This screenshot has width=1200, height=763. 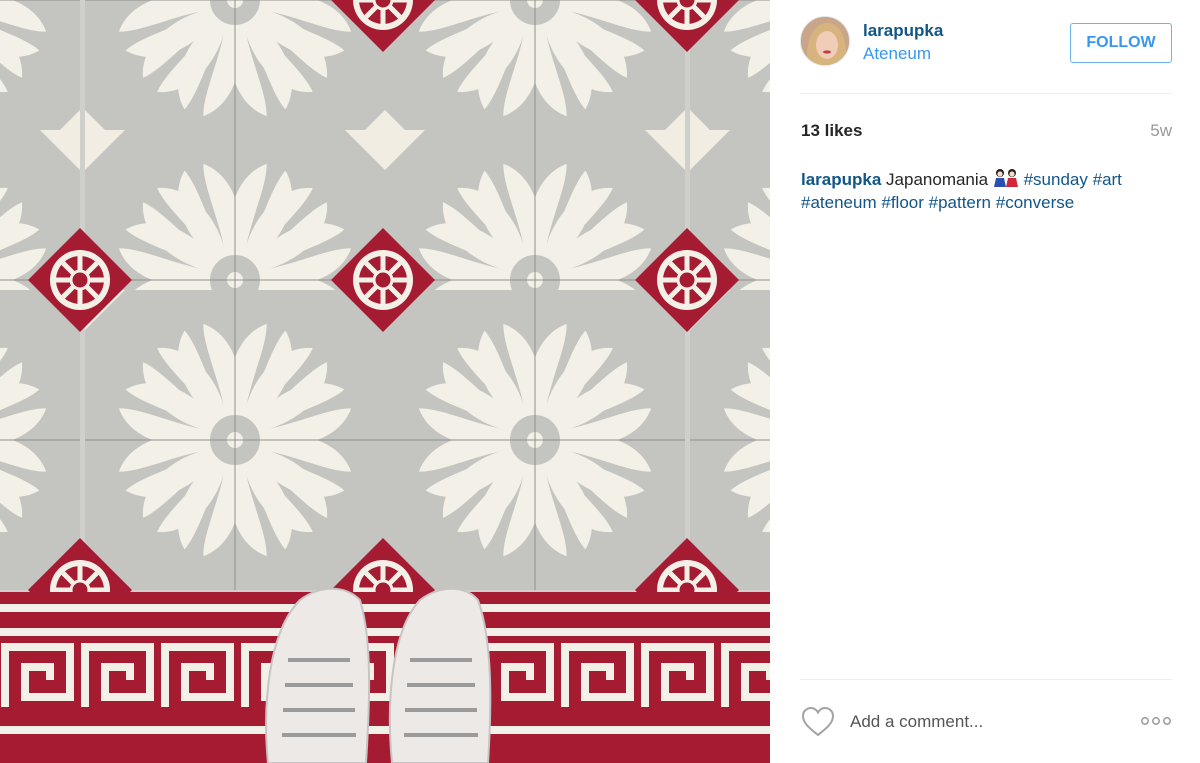 What do you see at coordinates (818, 722) in the screenshot?
I see `heart-icon` at bounding box center [818, 722].